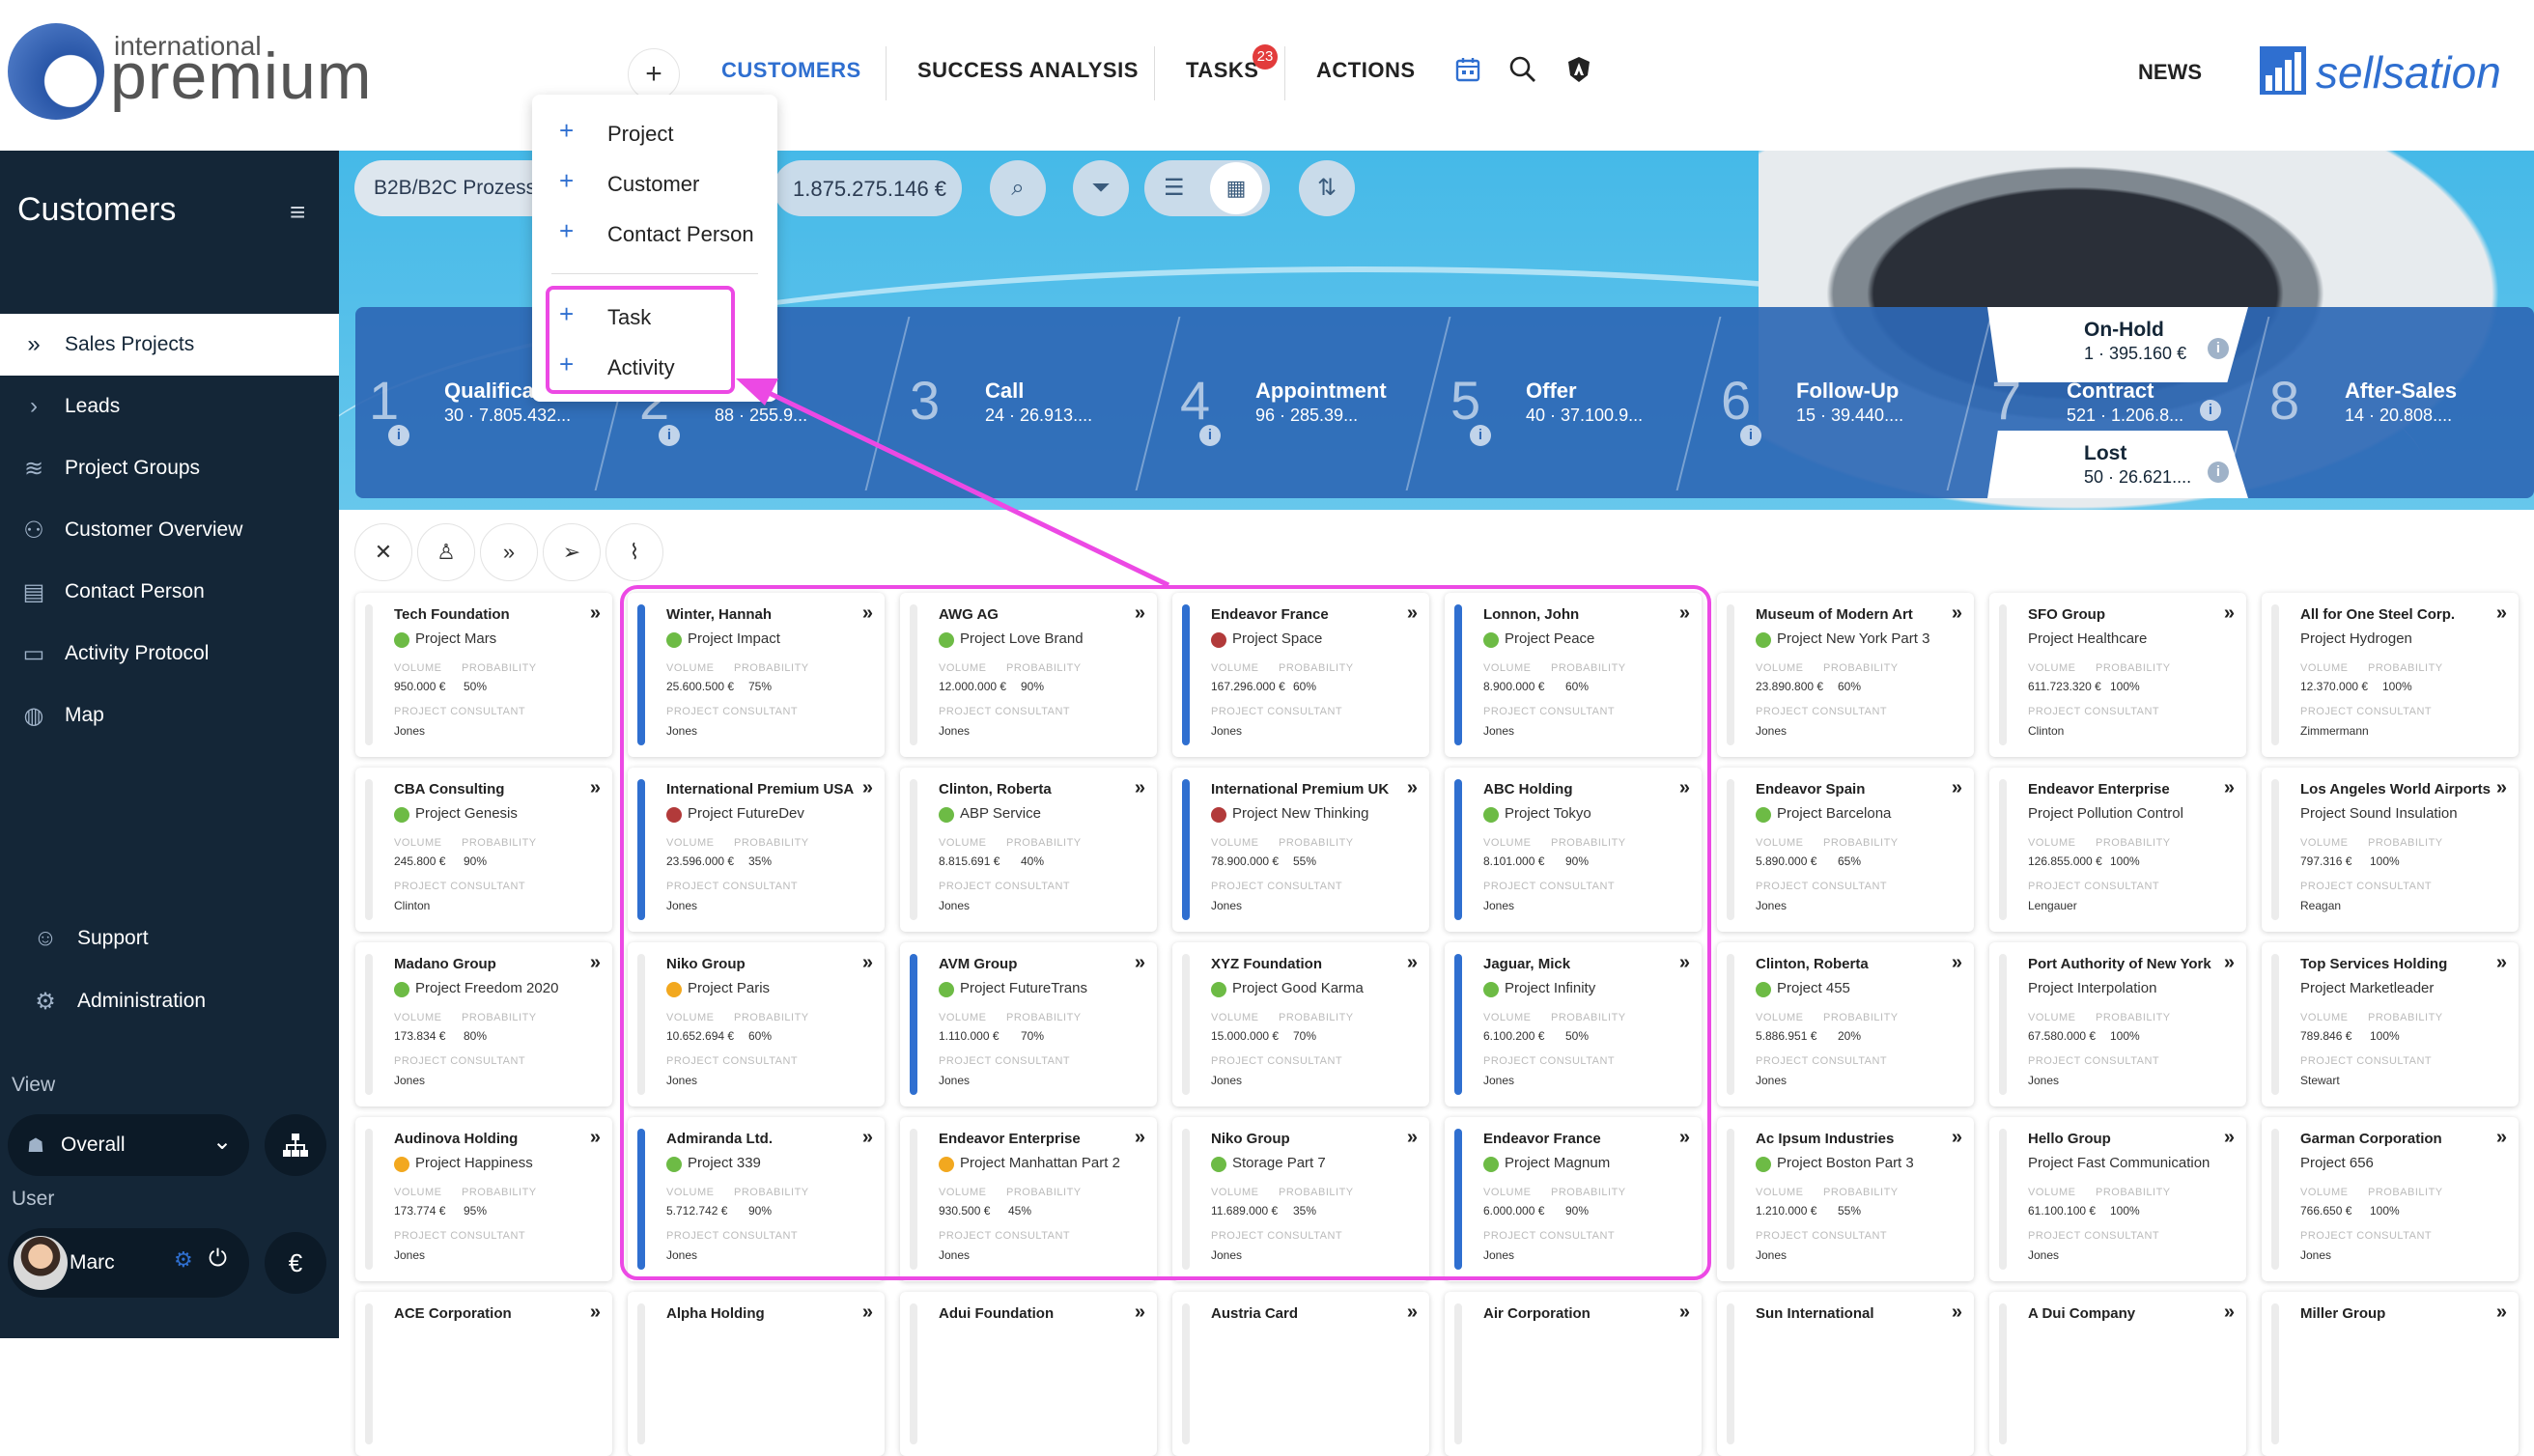  I want to click on shield-icon, so click(1578, 69).